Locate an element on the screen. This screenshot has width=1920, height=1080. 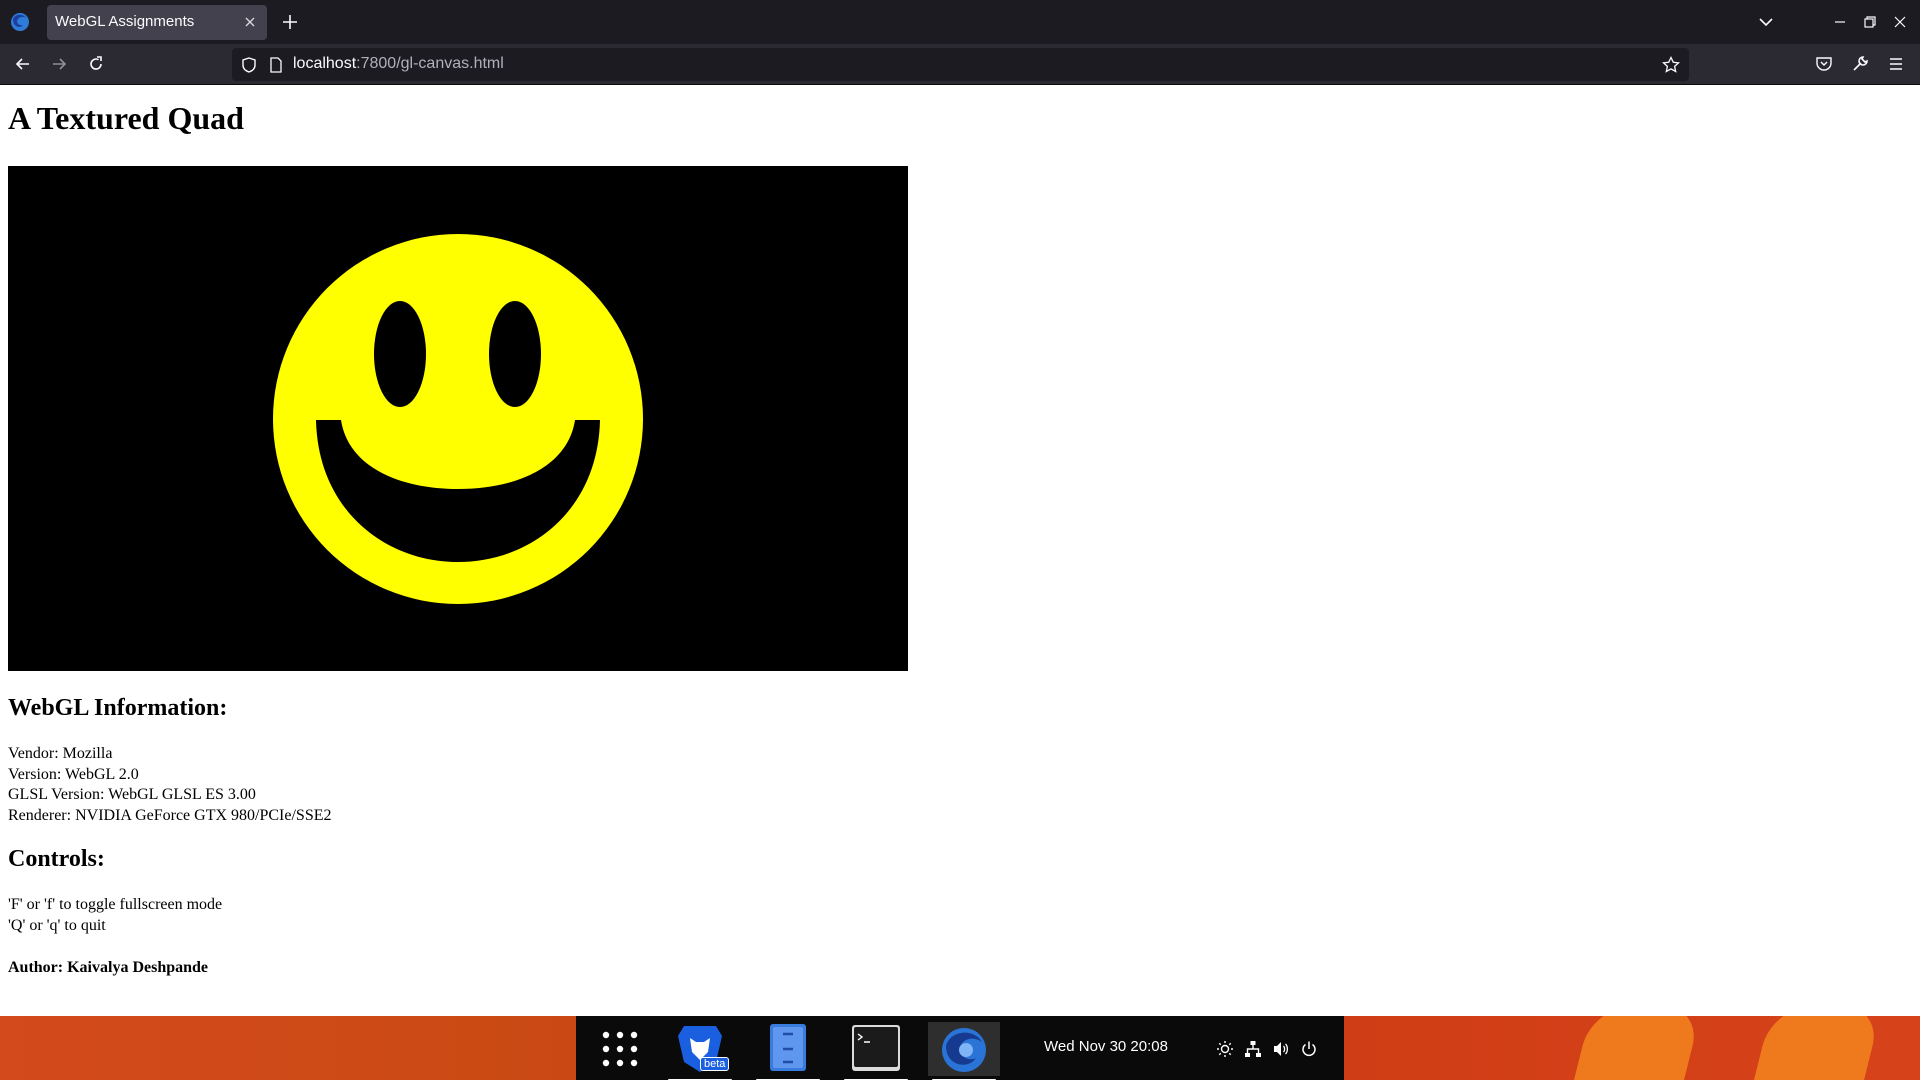
network-icon is located at coordinates (1253, 1049).